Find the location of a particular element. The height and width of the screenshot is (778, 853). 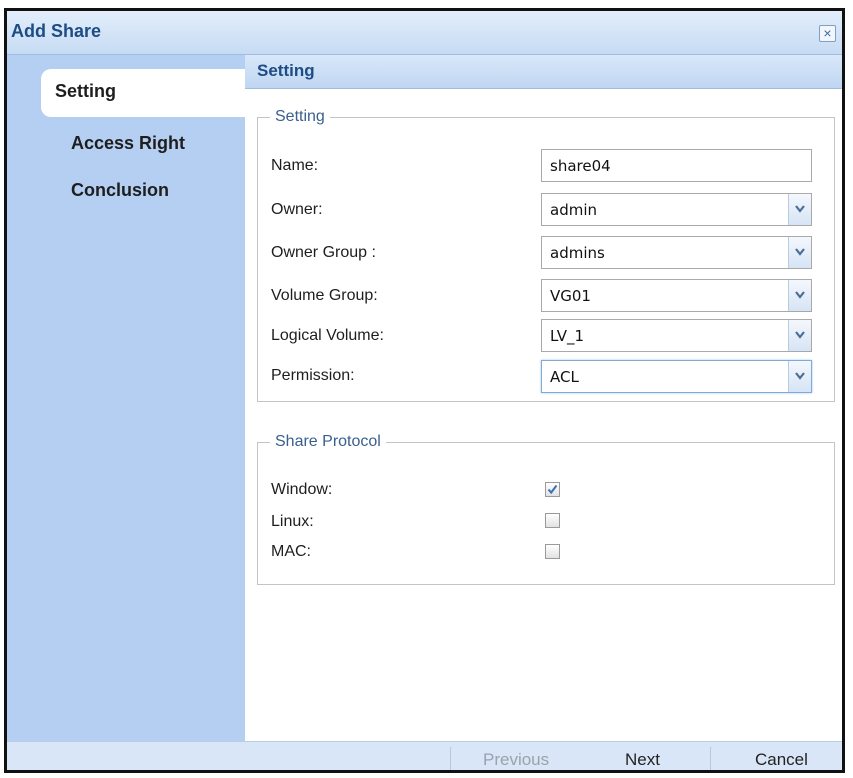

window-checkbox is located at coordinates (552, 489).